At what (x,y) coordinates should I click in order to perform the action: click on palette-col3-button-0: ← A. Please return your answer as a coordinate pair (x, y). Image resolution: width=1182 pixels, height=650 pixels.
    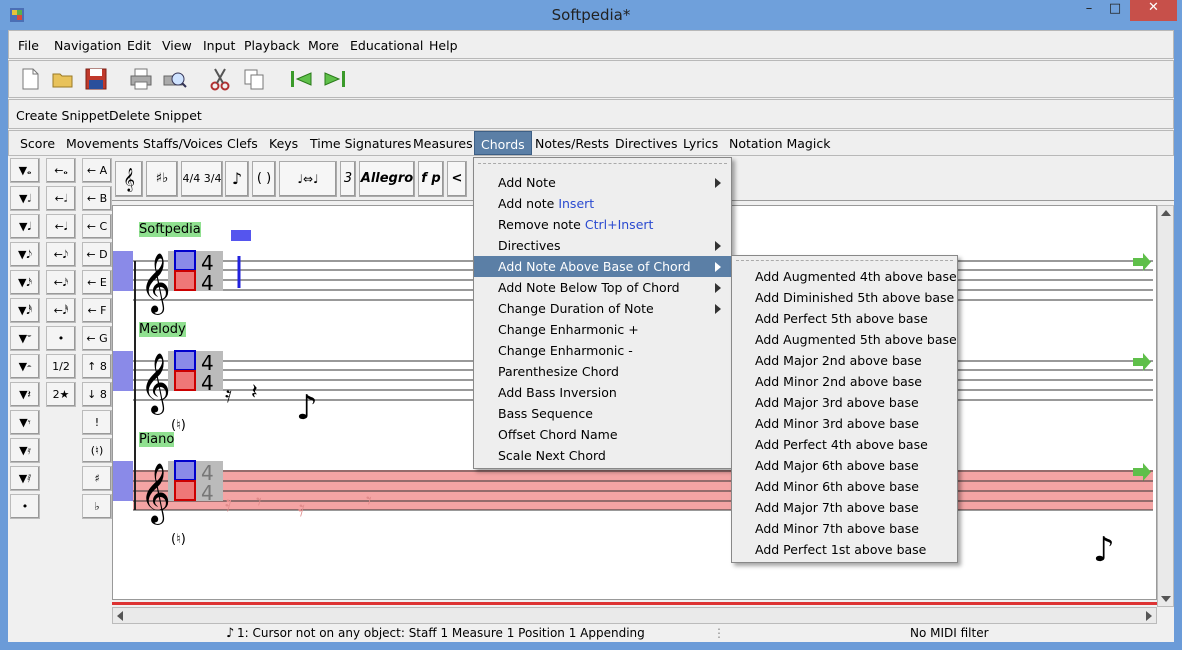
    Looking at the image, I should click on (97, 170).